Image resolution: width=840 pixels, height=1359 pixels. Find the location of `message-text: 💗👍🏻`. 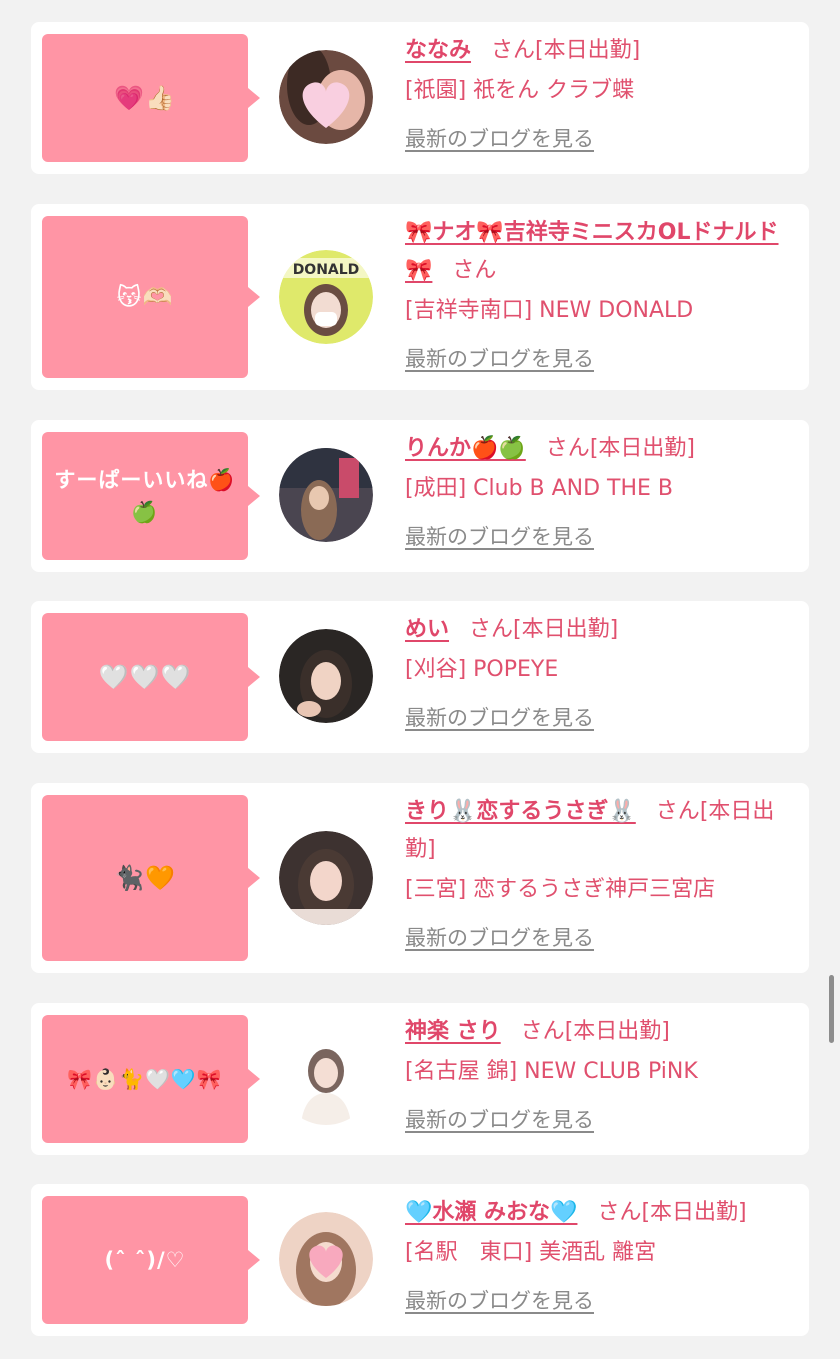

message-text: 💗👍🏻 is located at coordinates (145, 98).